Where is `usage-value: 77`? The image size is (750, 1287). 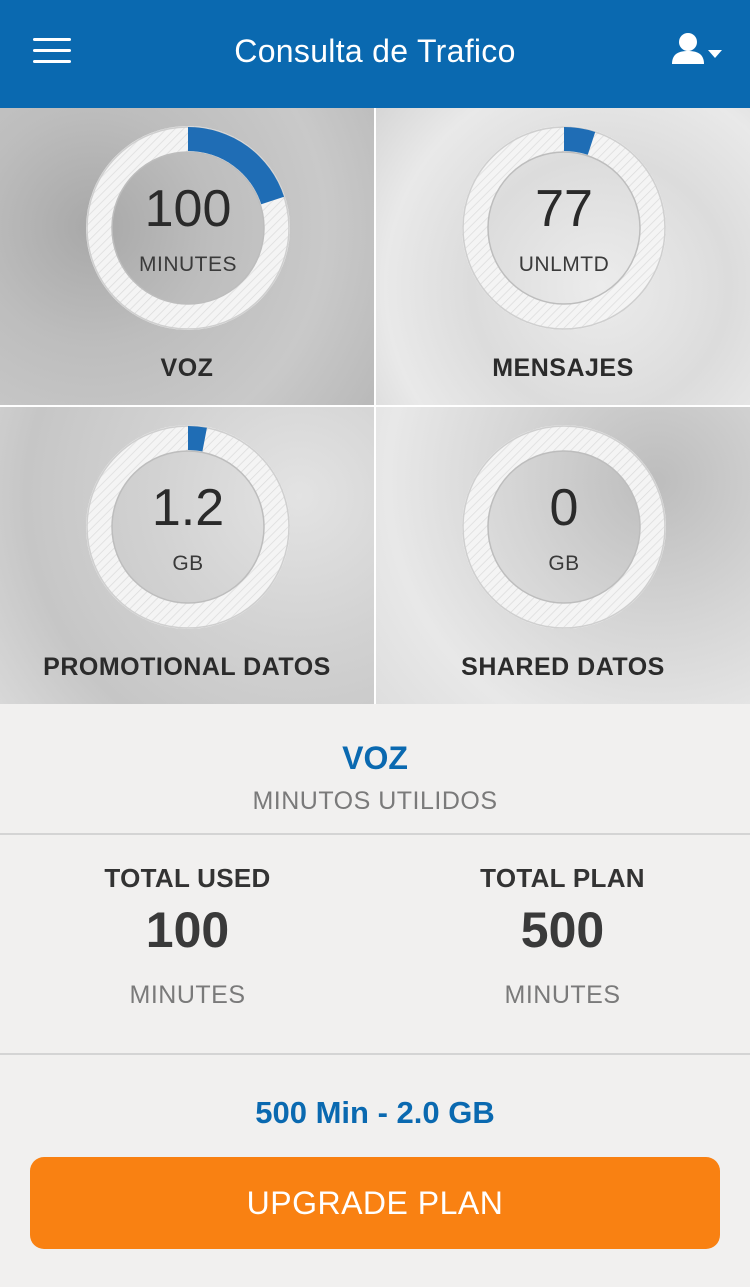 usage-value: 77 is located at coordinates (564, 209).